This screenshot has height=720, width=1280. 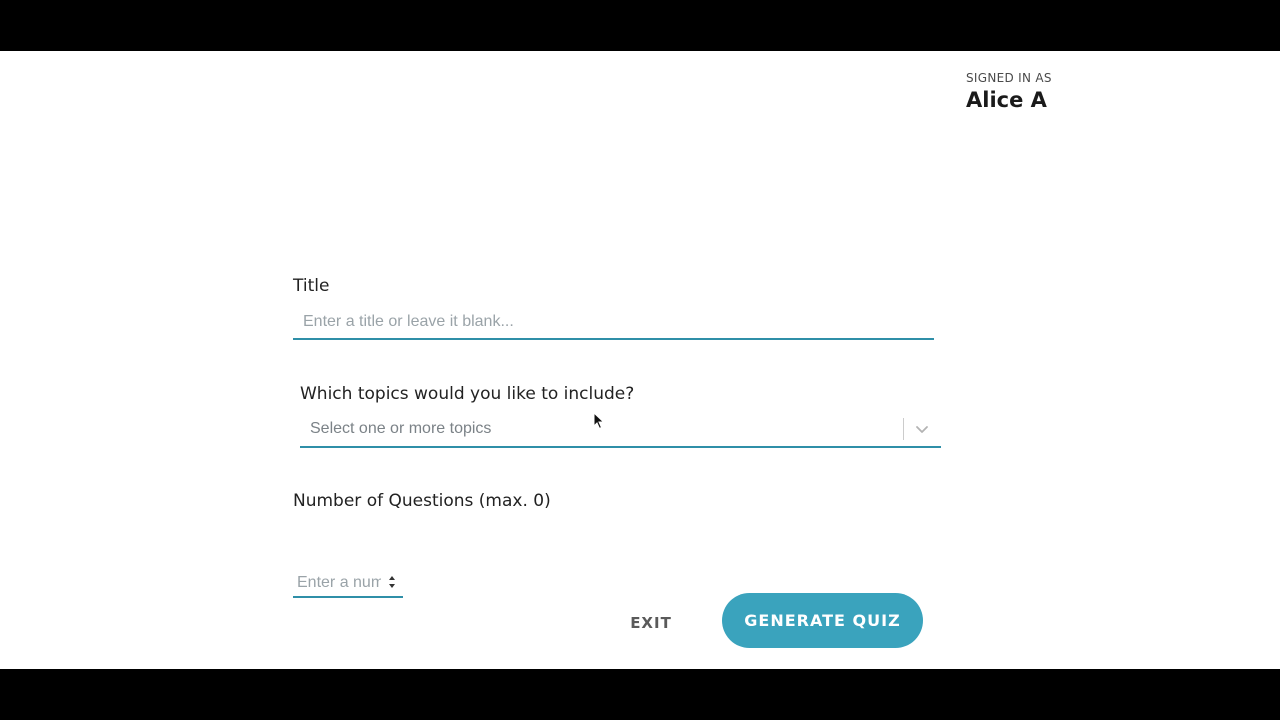 I want to click on topics-select: Select one or more topics, so click(x=620, y=430).